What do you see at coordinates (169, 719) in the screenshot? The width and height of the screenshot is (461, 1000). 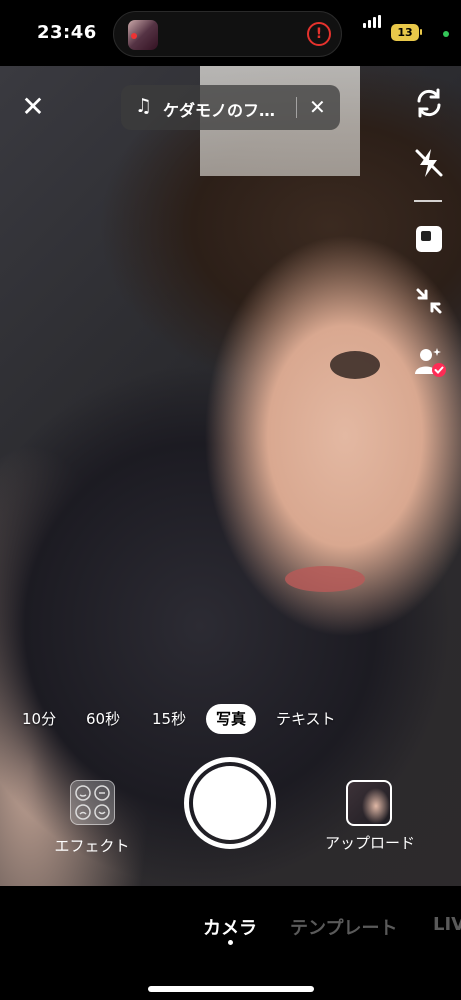 I see `mode-15s: 15秒` at bounding box center [169, 719].